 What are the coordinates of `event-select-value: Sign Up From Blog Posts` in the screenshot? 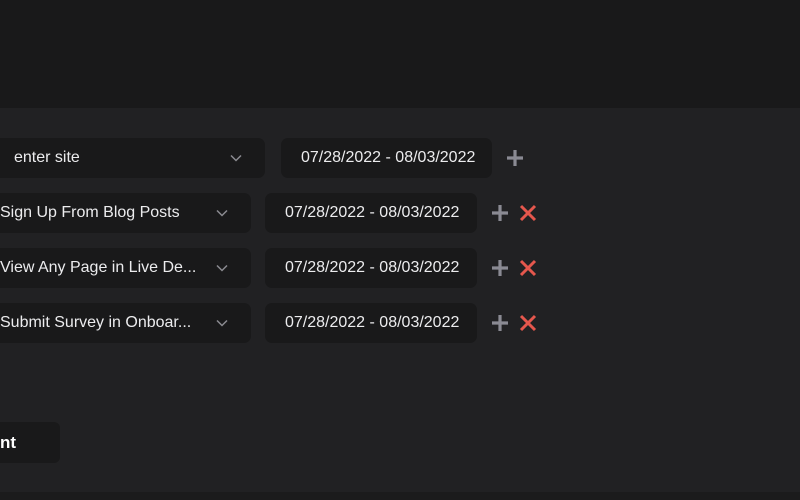 It's located at (90, 212).